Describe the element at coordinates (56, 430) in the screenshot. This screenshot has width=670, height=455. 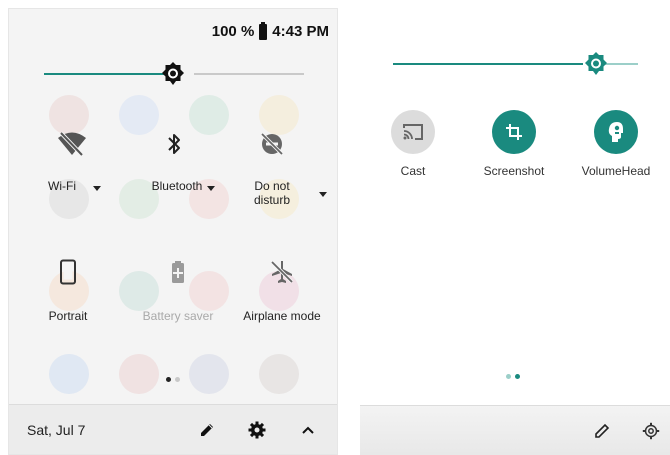
I see `date-label: Sat, Jul 7` at that location.